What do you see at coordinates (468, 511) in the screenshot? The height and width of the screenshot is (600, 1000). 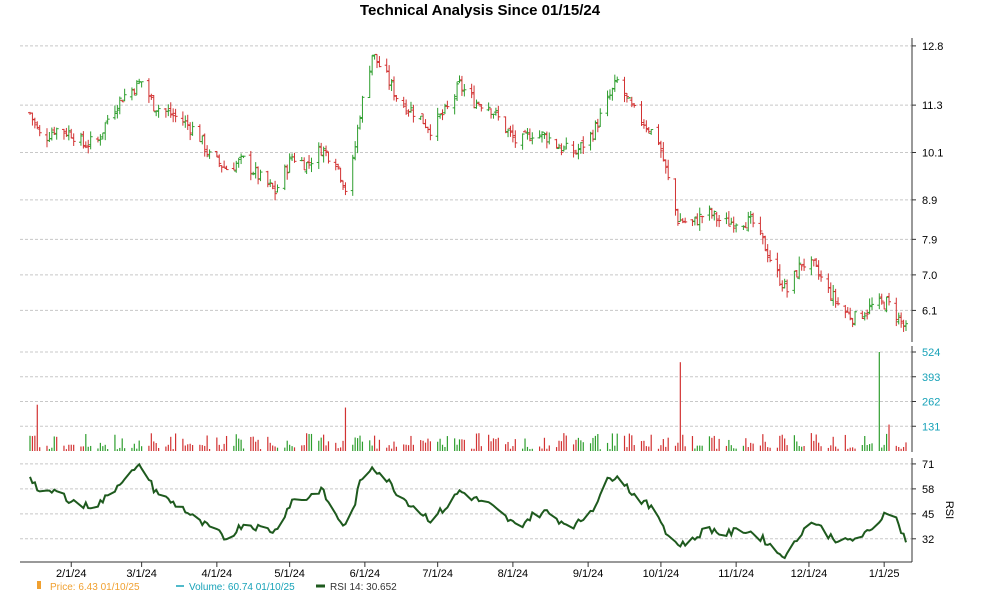 I see `rsi-series-line` at bounding box center [468, 511].